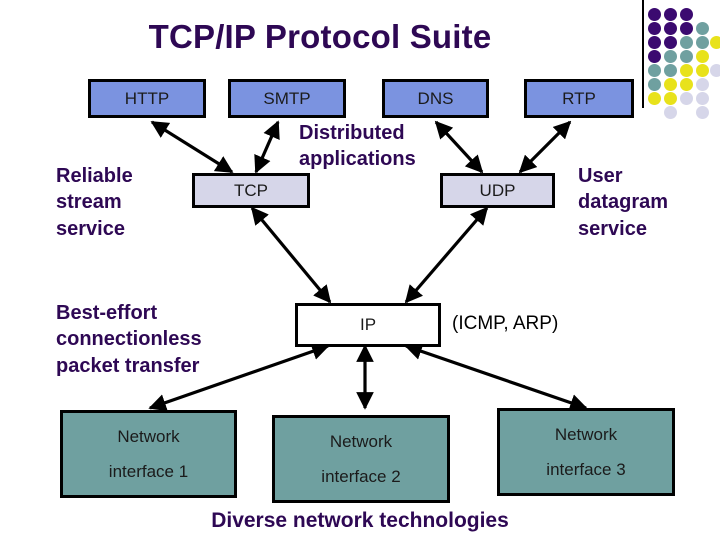  I want to click on annotation-distributed-applications: Distributed applications, so click(374, 146).